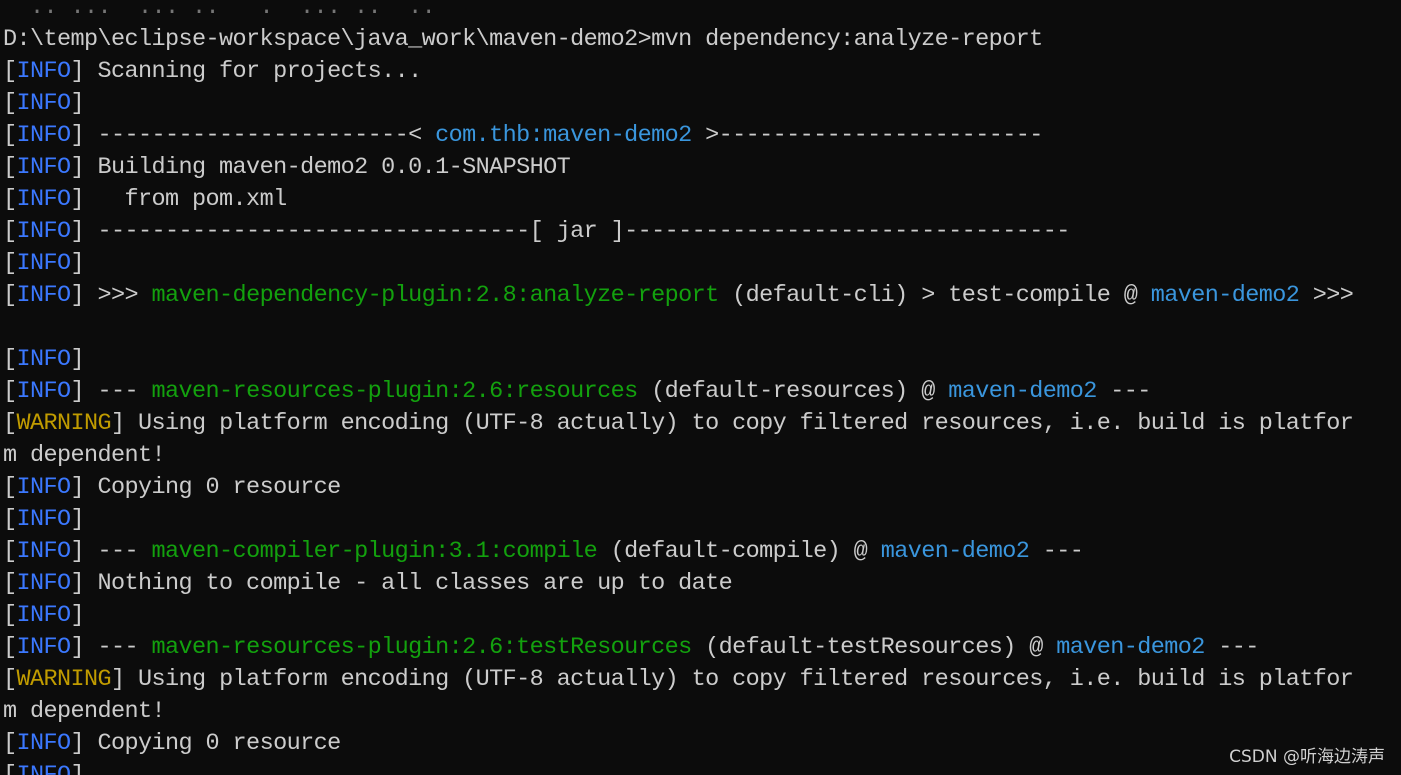 This screenshot has width=1401, height=775. What do you see at coordinates (700, 12) in the screenshot?
I see `terminal-line: .. ... ... .. . ... .. ..` at bounding box center [700, 12].